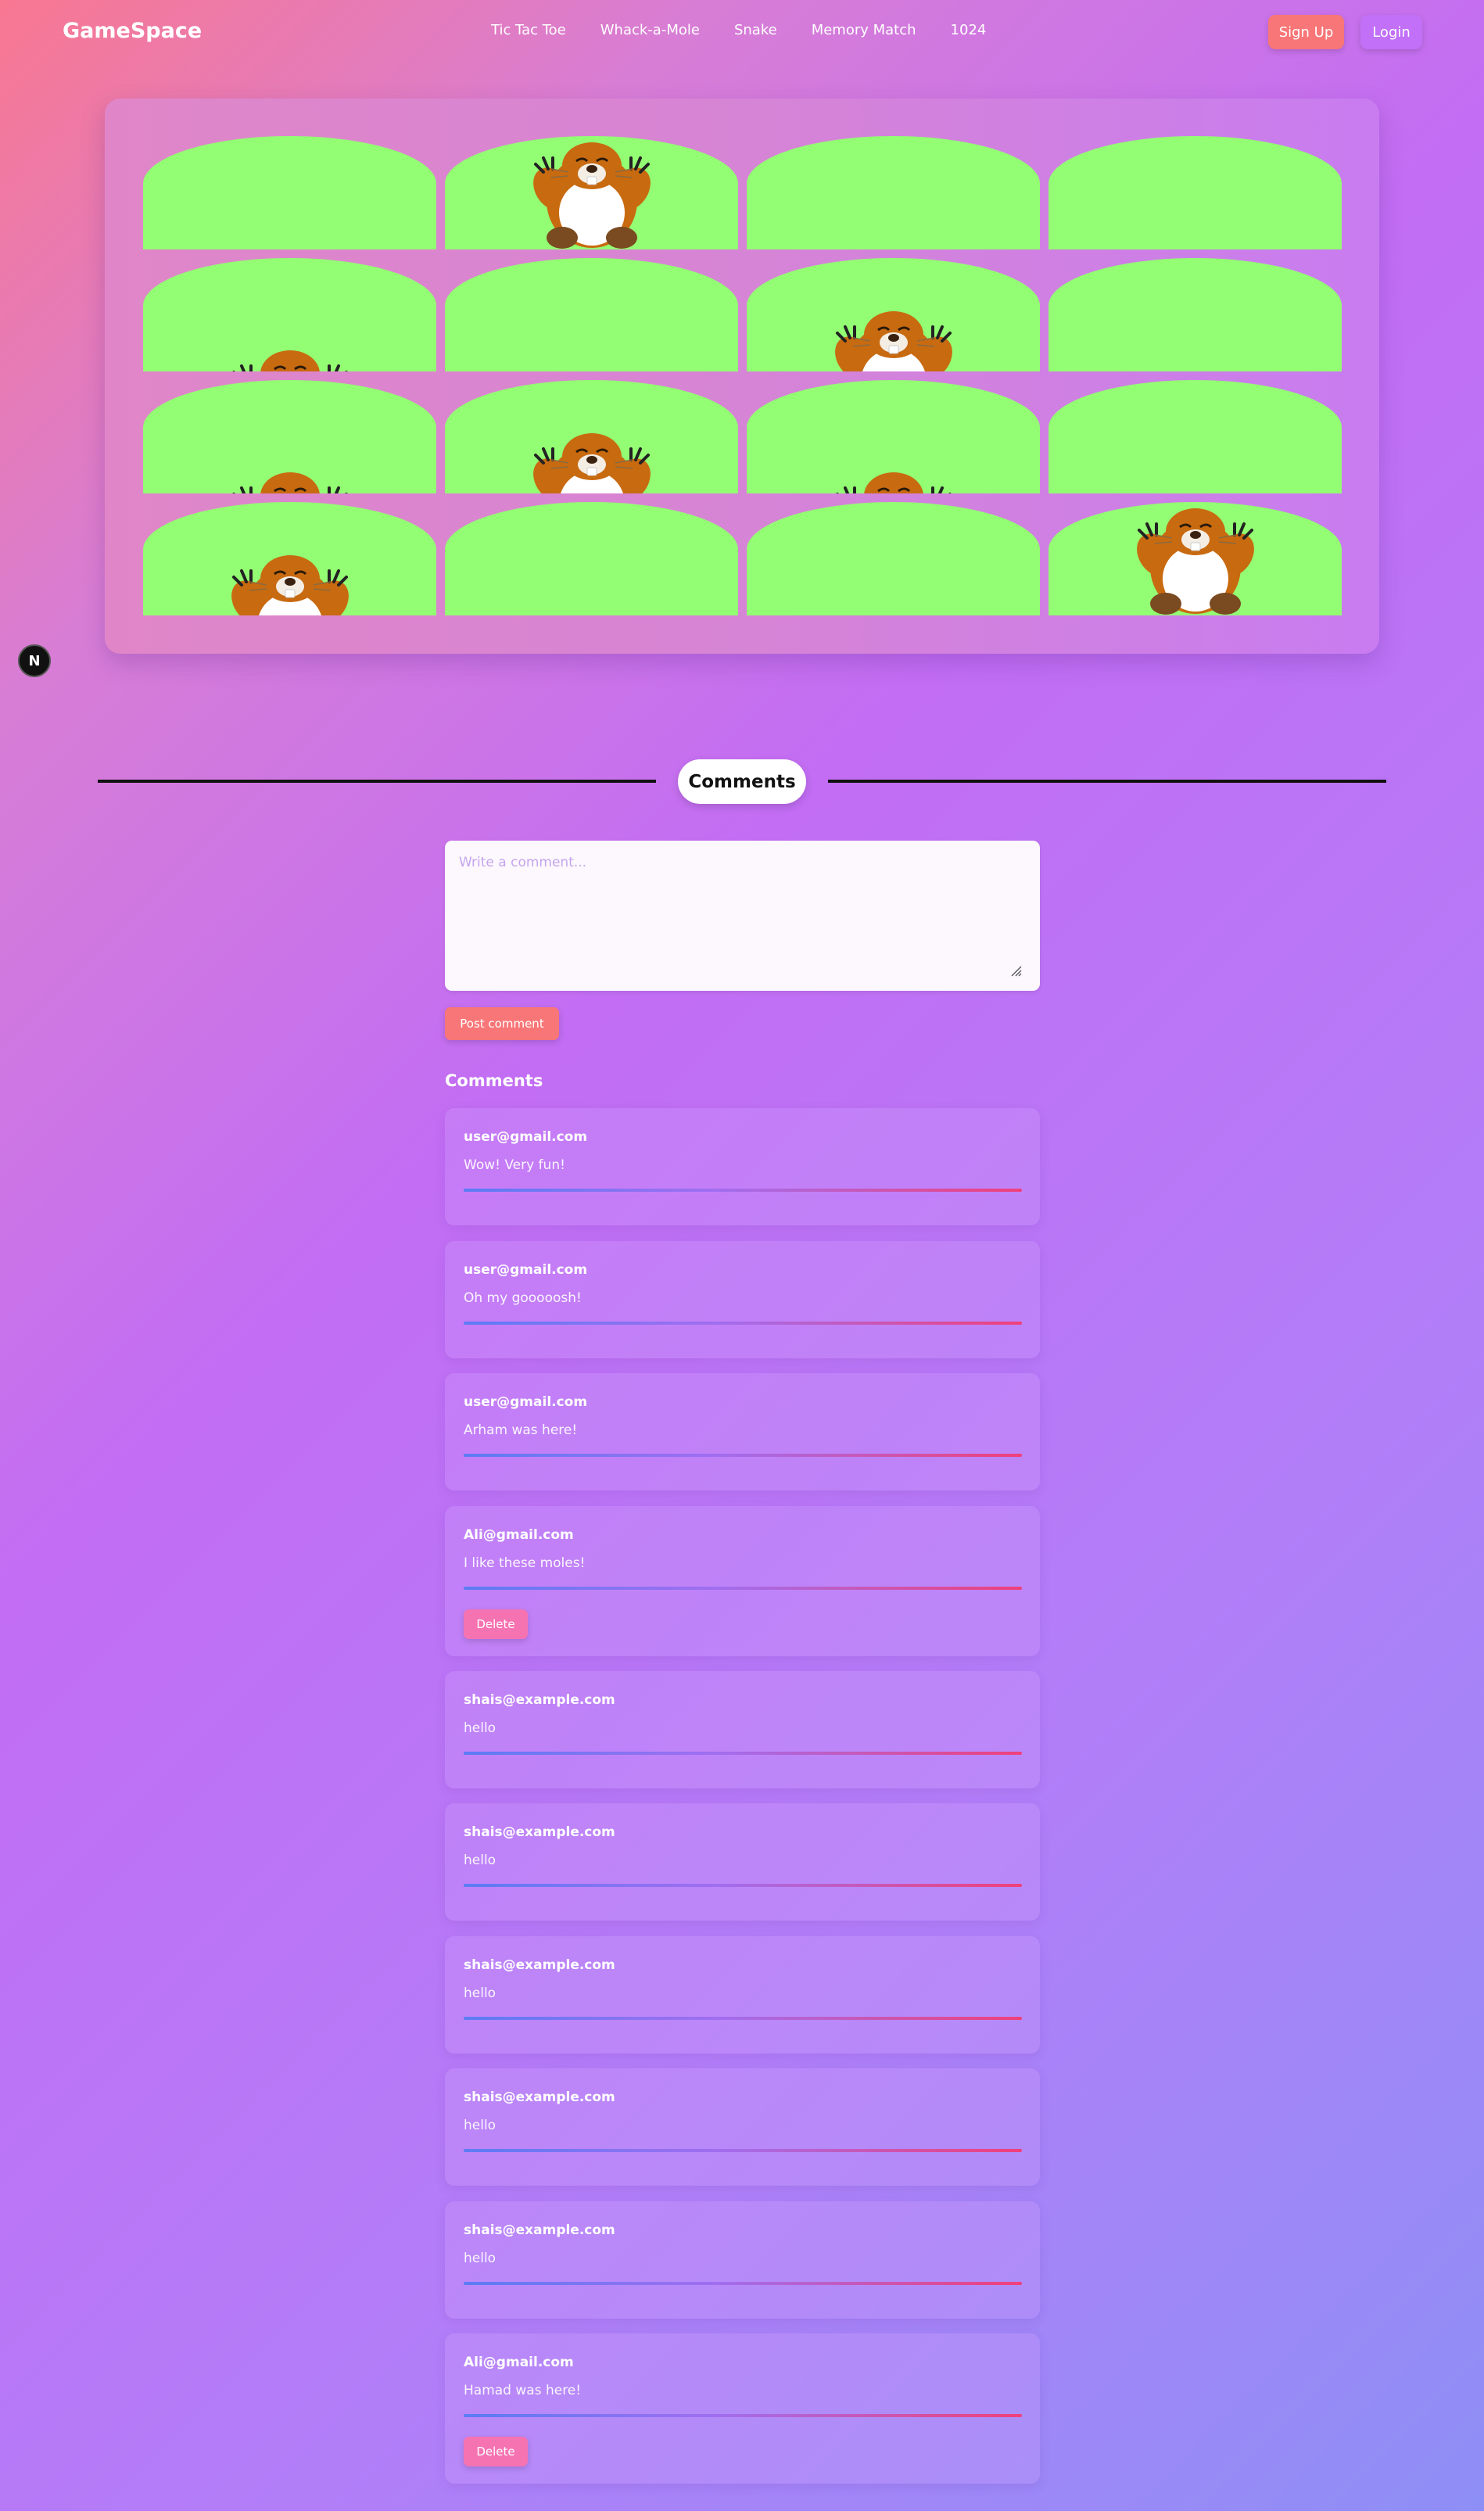 This screenshot has width=1484, height=2511. Describe the element at coordinates (1107, 781) in the screenshot. I see `divider-line-right` at that location.